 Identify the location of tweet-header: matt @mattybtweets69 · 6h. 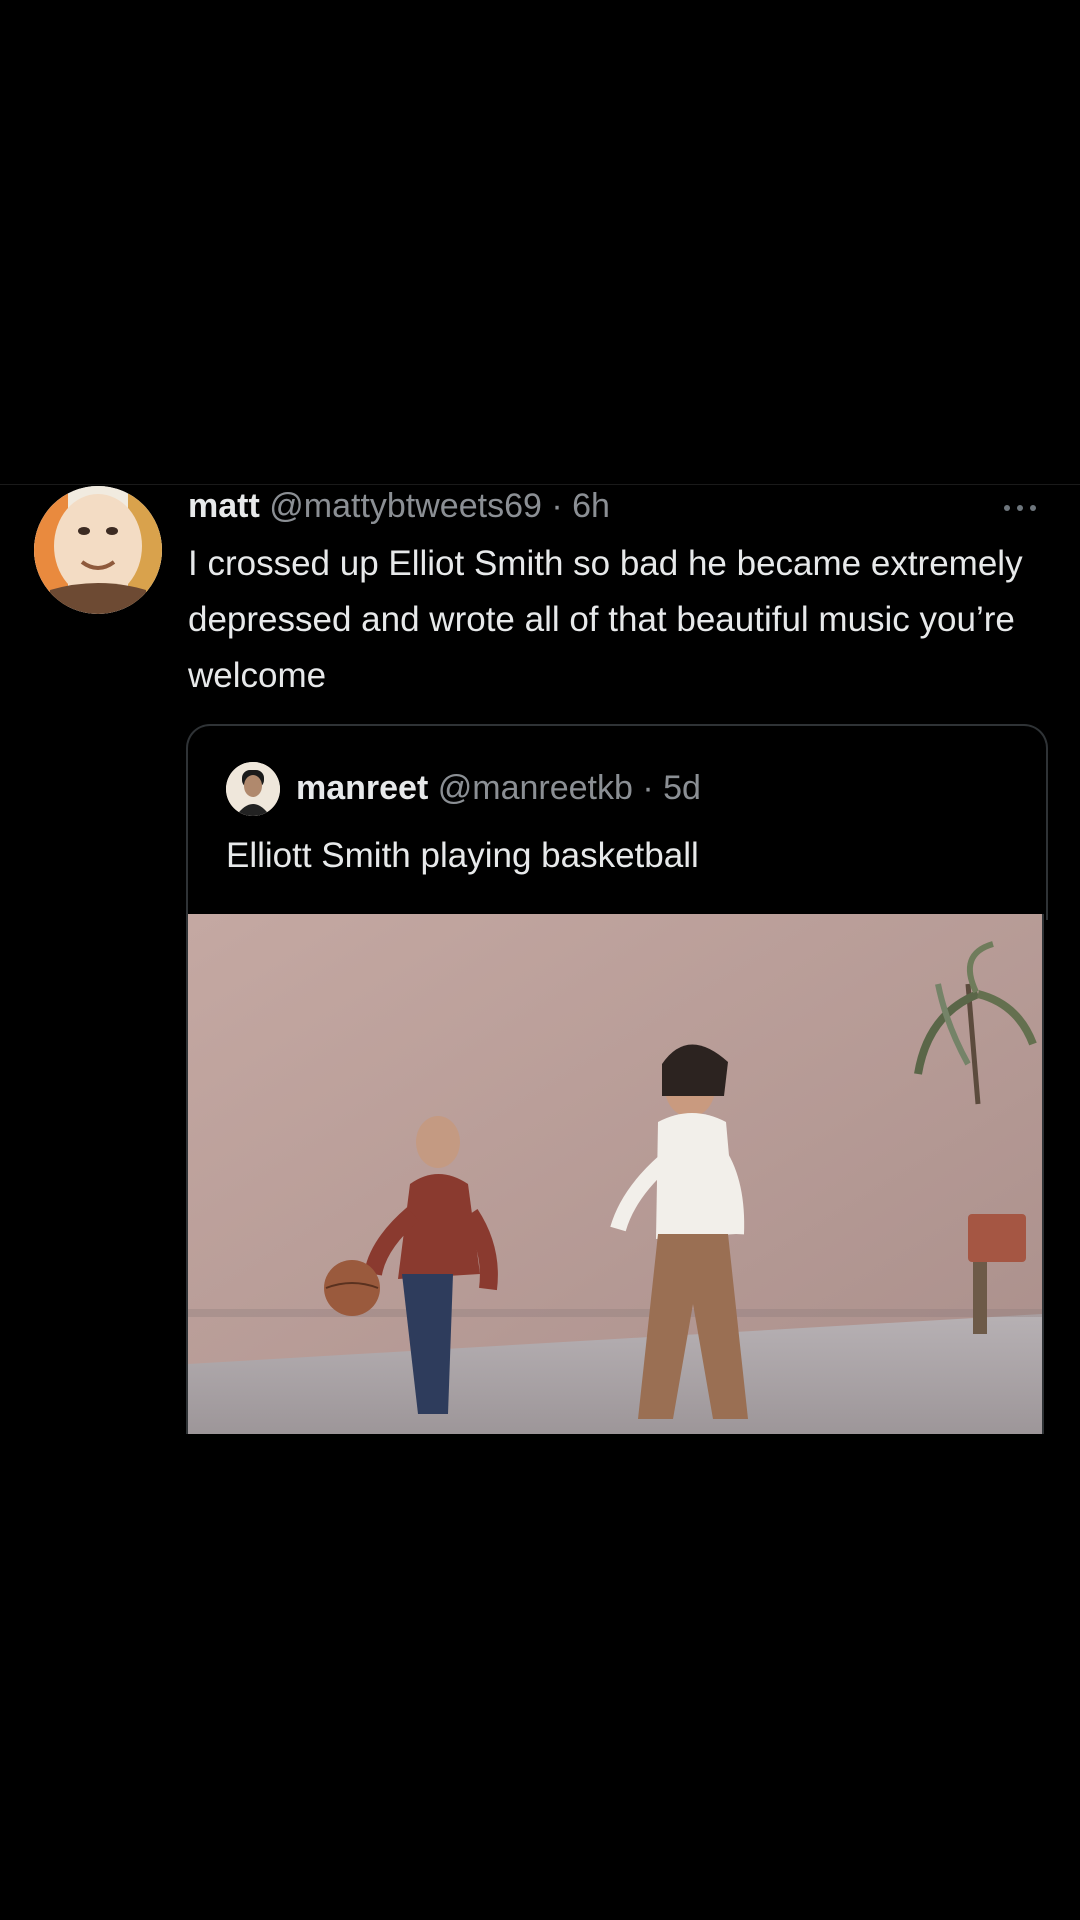
(399, 506).